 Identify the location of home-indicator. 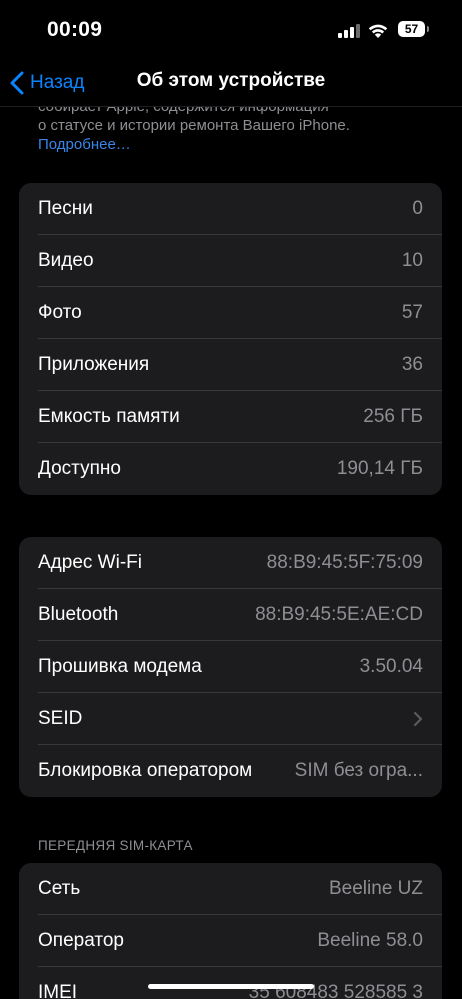
(231, 986).